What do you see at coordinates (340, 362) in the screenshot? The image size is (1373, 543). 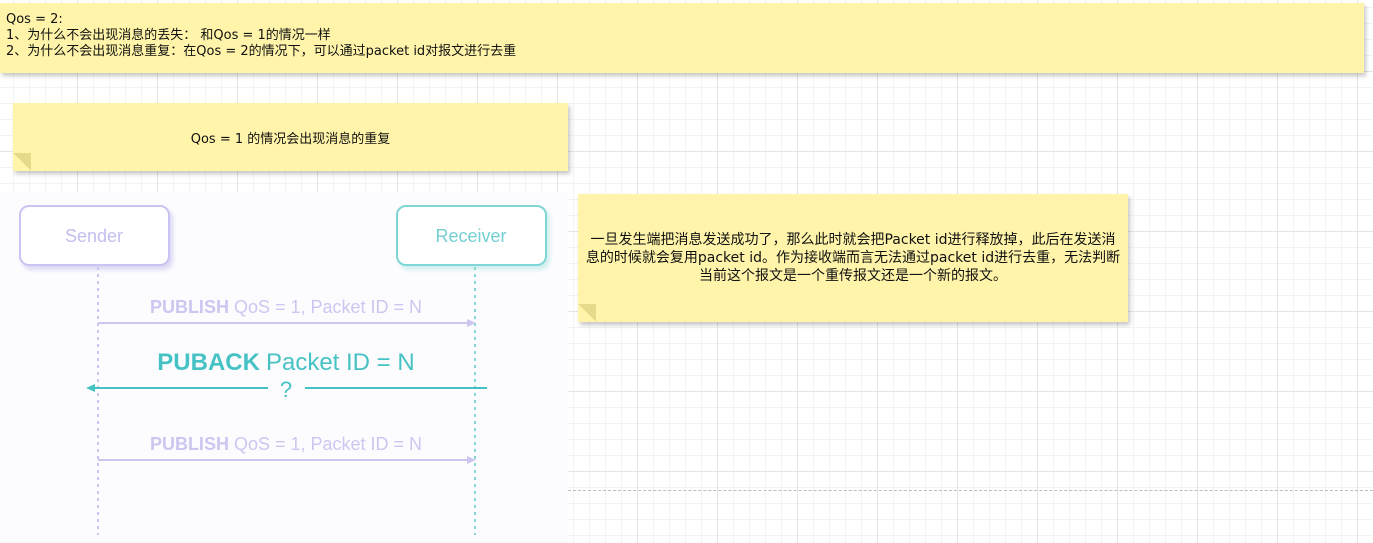 I see `message-2-detail: Packet ID = N` at bounding box center [340, 362].